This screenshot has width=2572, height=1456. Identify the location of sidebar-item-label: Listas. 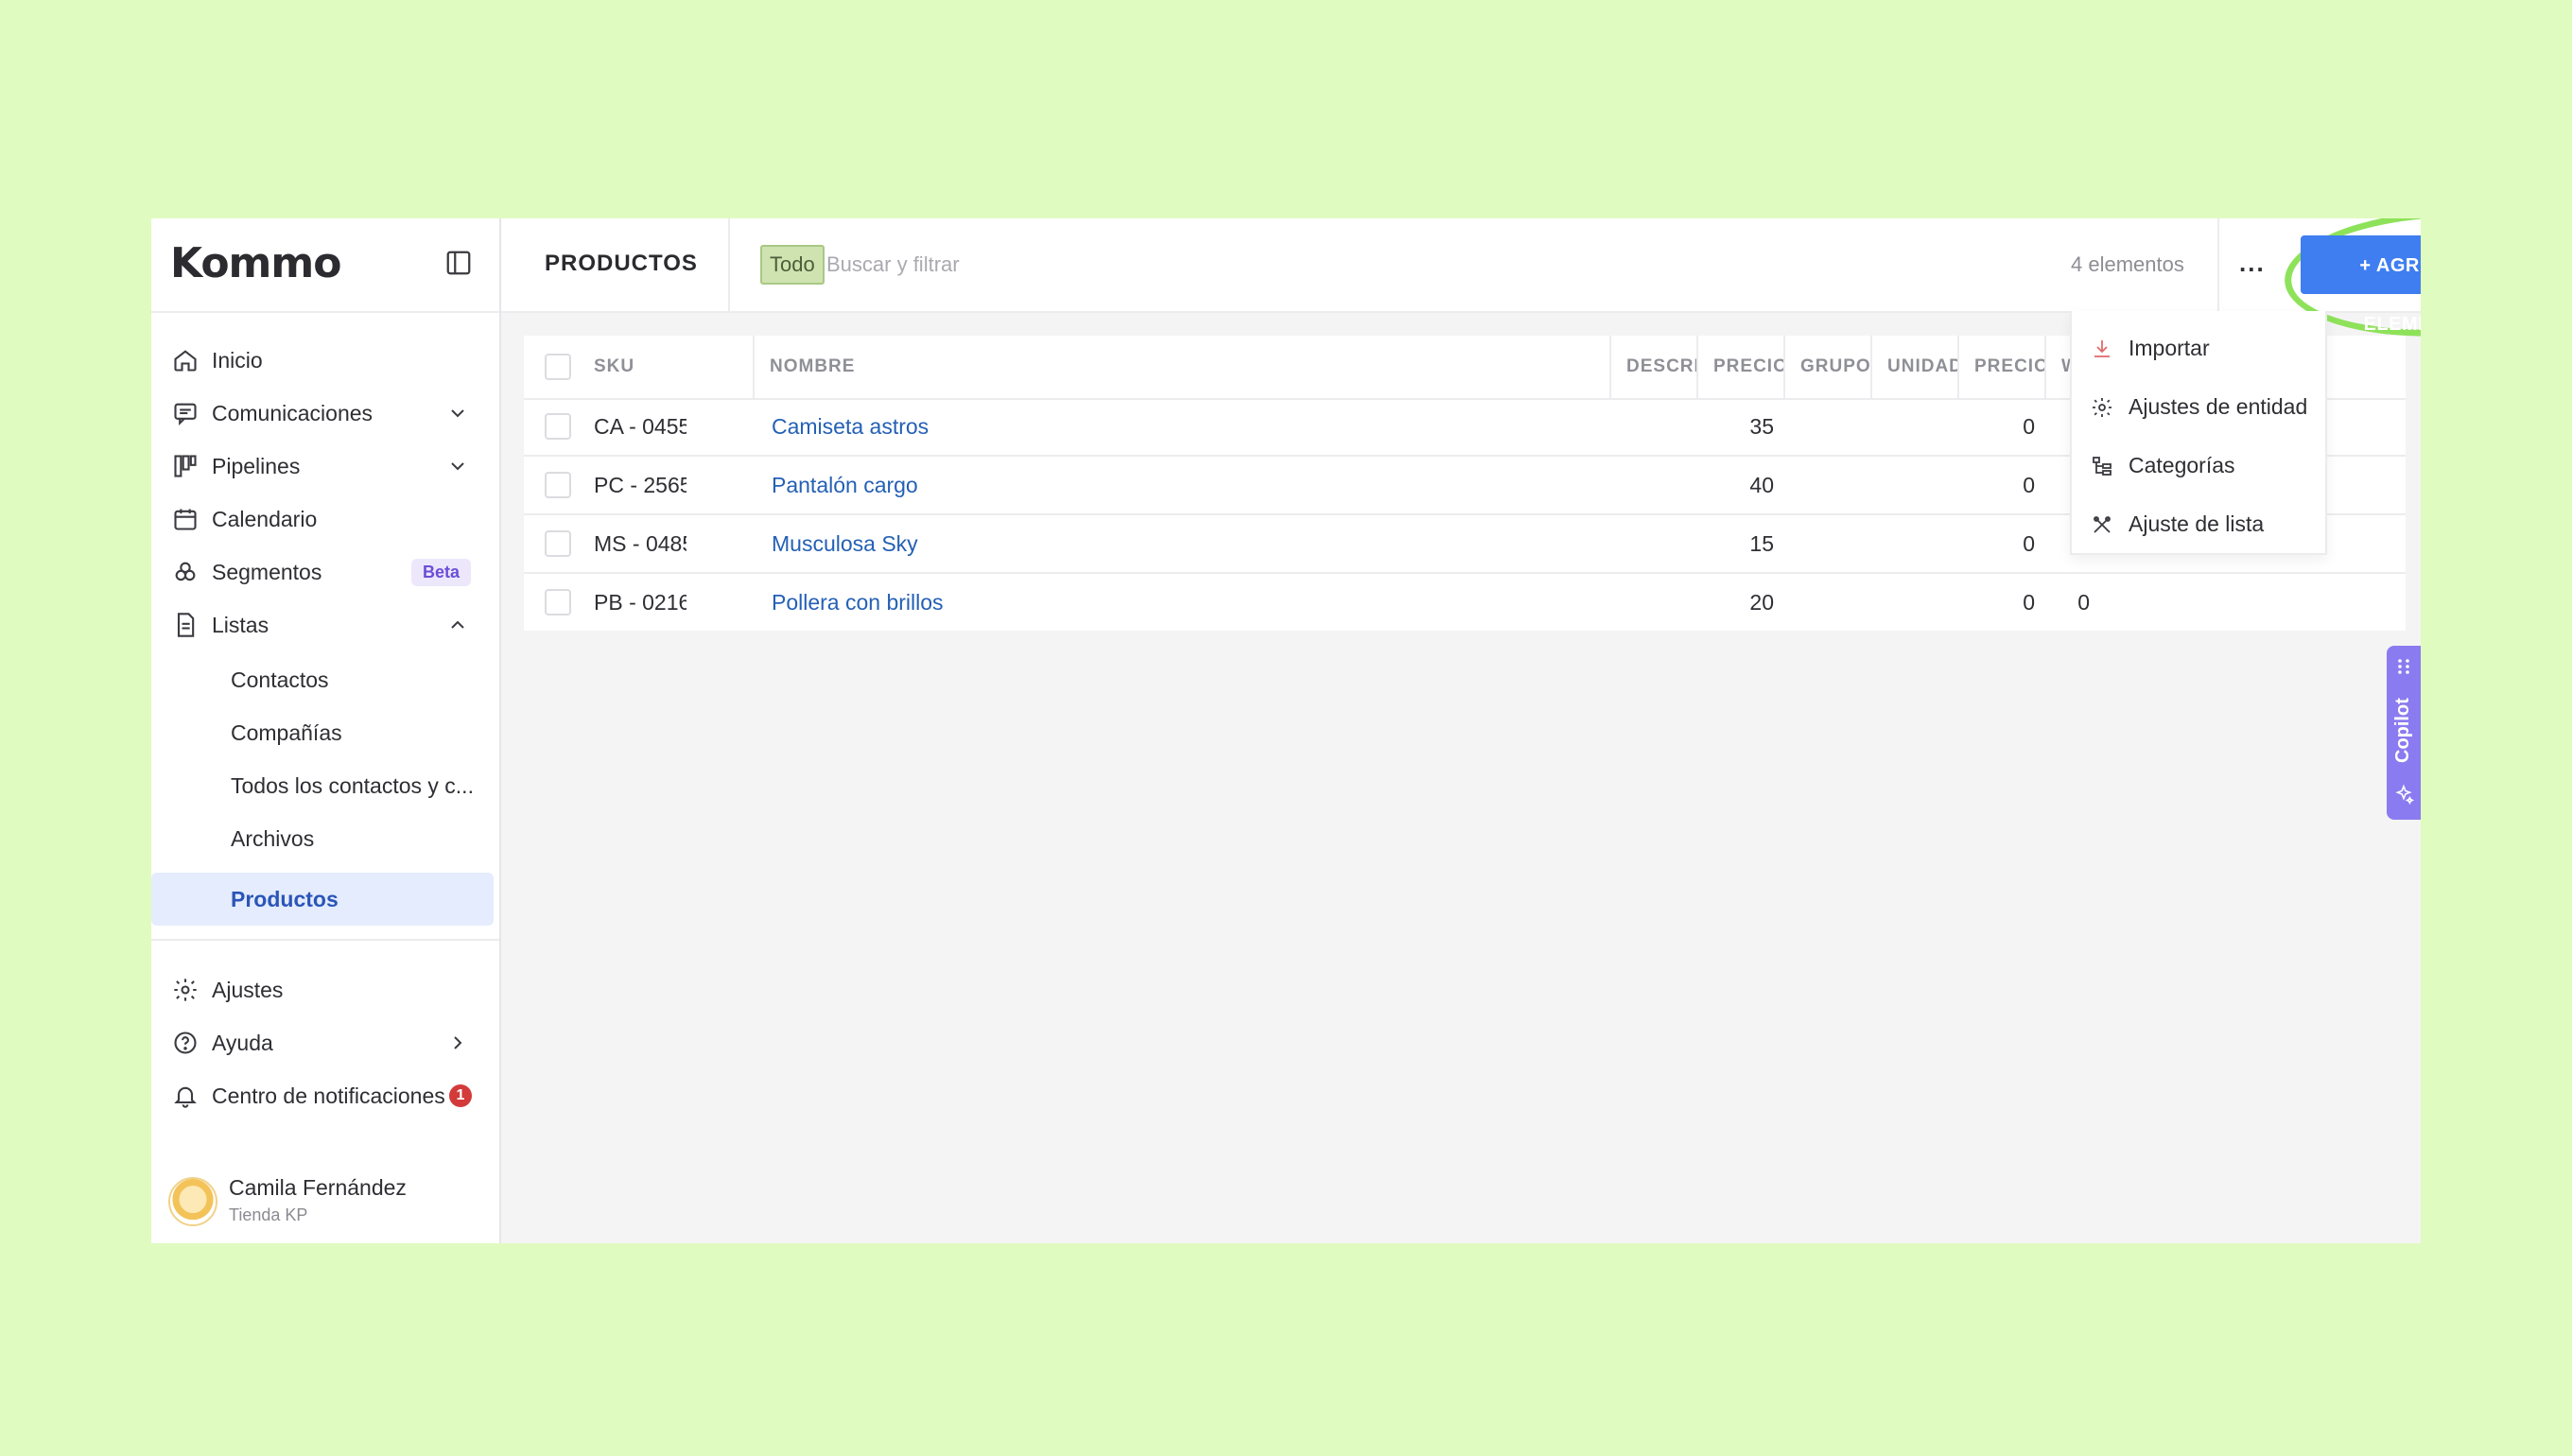
(240, 625).